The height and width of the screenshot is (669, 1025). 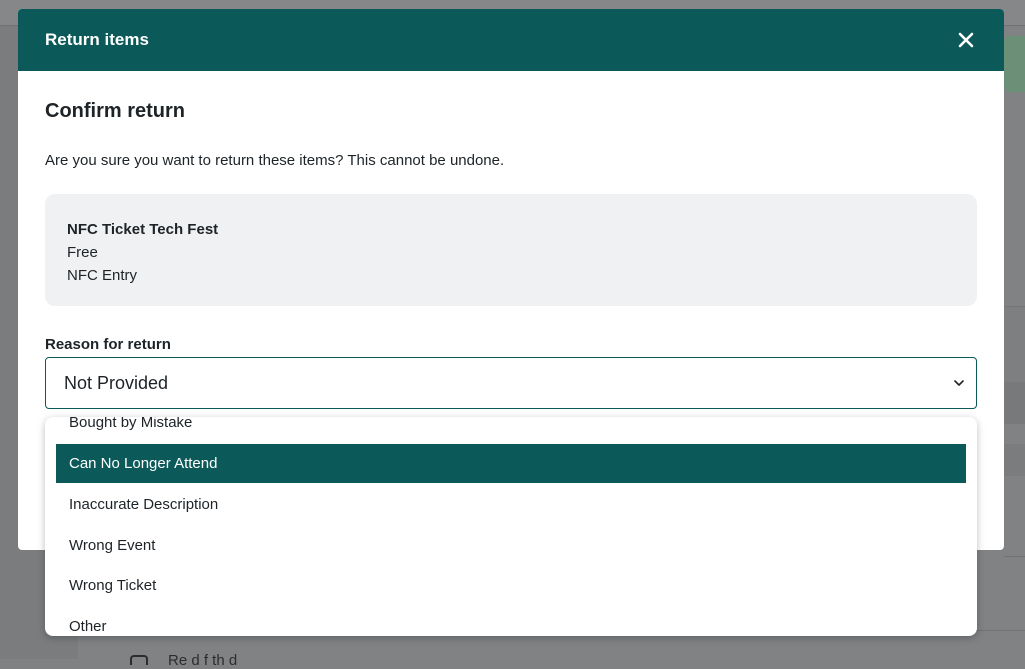 What do you see at coordinates (511, 429) in the screenshot?
I see `reason-option-bought-by-mistake: Bought by Mistake` at bounding box center [511, 429].